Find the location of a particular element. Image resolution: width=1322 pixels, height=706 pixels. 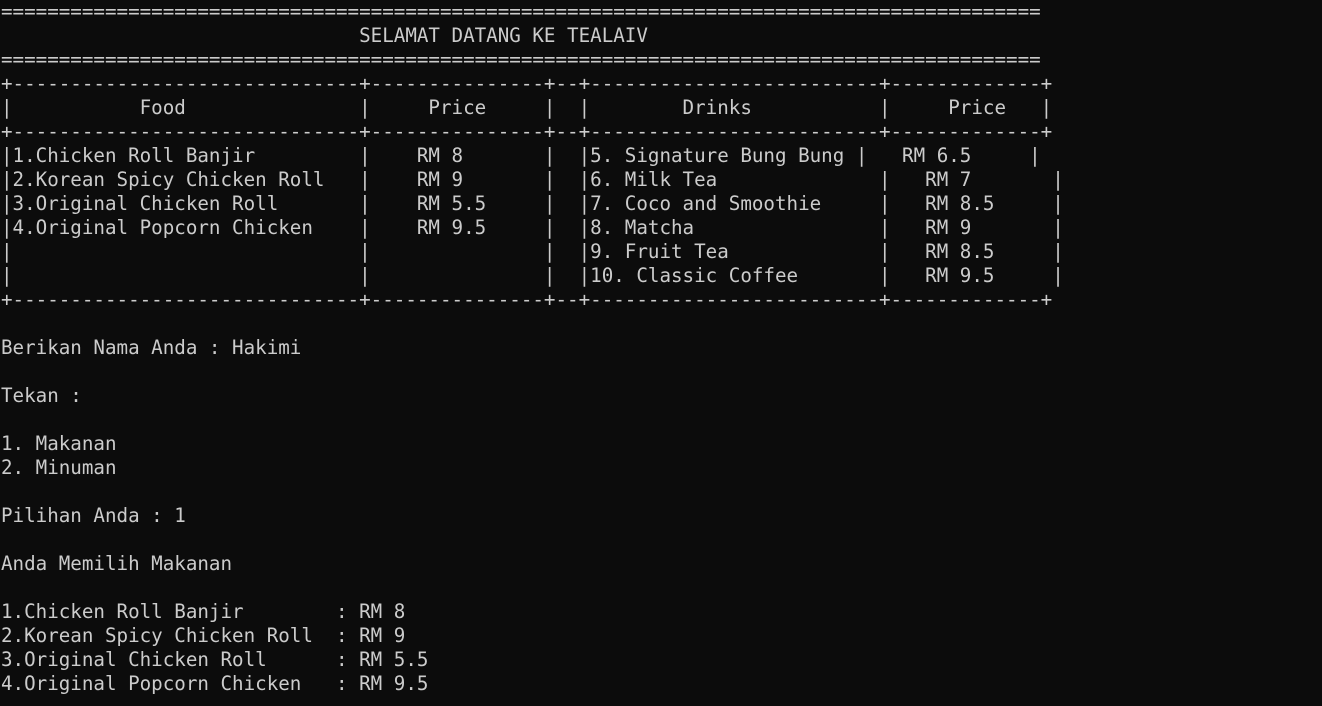

option-food: 1. Makanan is located at coordinates (59, 443).